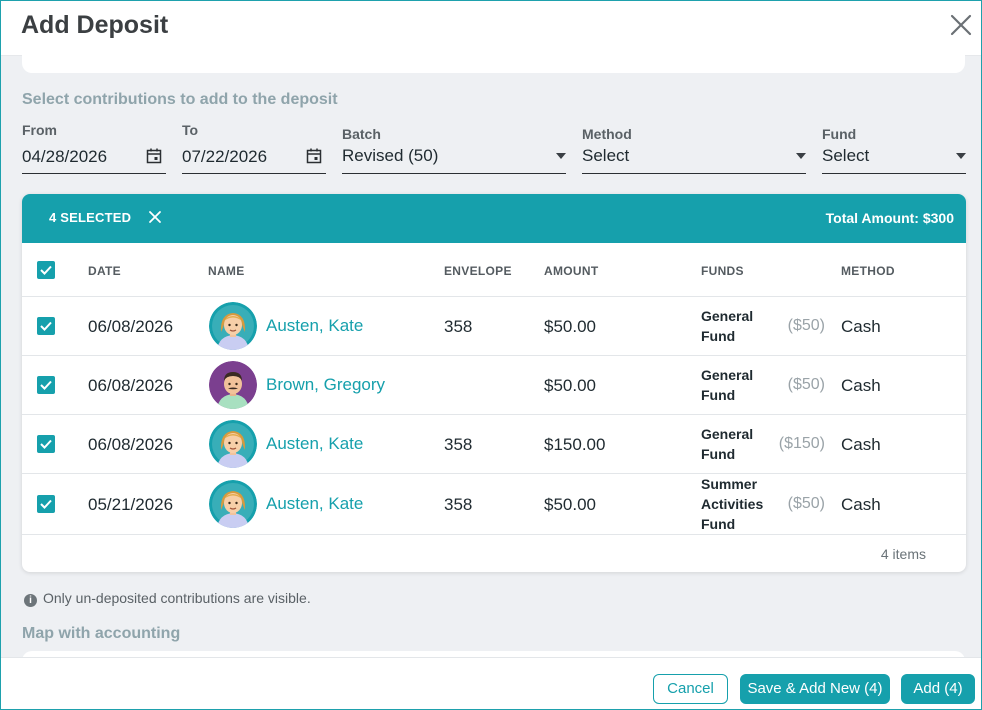 This screenshot has height=710, width=982. I want to click on dialog-footer: Cancel Save & Add New (4) Add (4), so click(491, 683).